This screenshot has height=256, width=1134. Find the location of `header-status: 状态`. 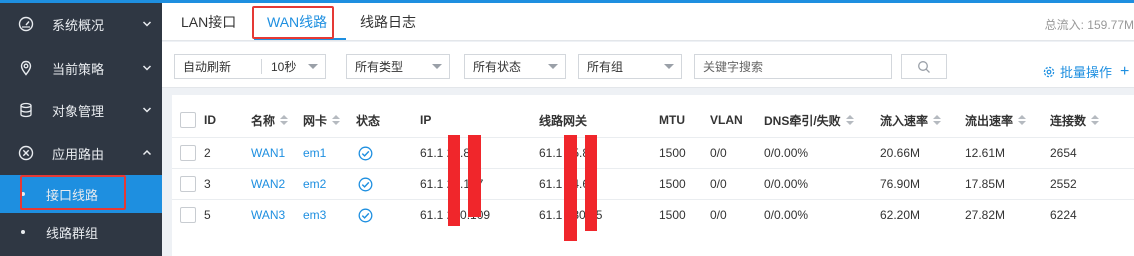

header-status: 状态 is located at coordinates (368, 120).